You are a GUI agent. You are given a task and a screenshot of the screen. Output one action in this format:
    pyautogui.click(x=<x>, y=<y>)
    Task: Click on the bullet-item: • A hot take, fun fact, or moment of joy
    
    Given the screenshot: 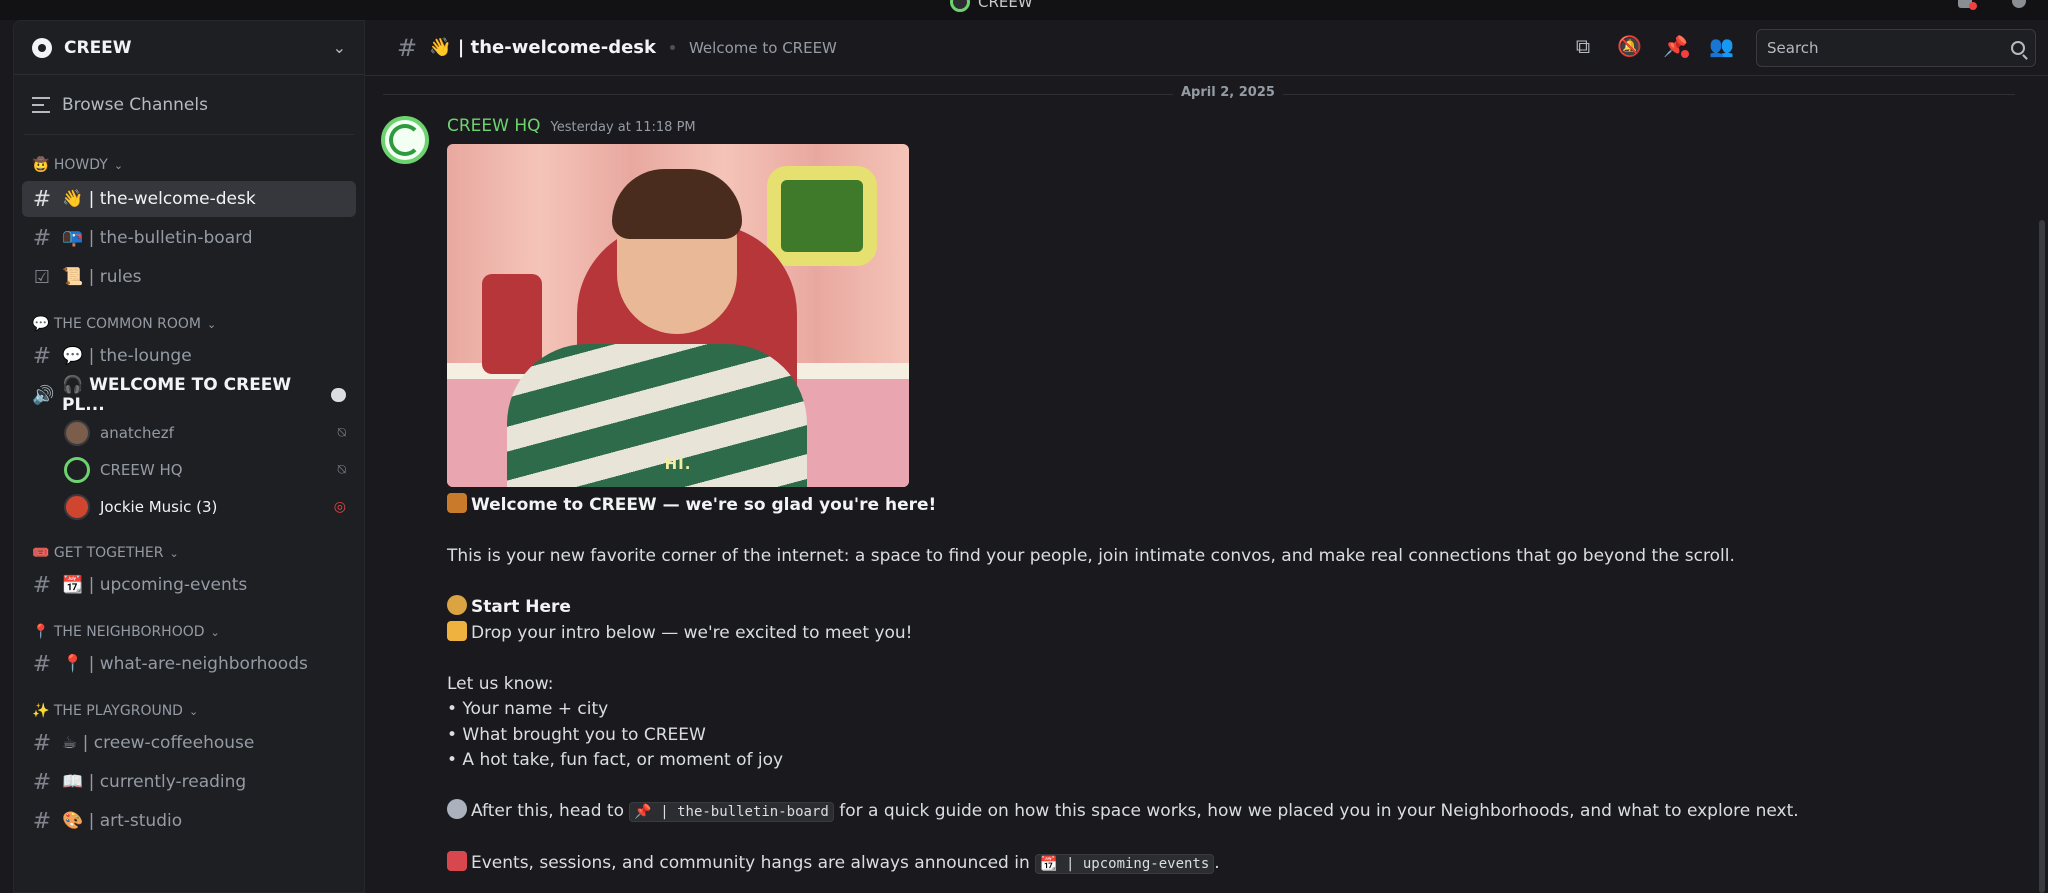 What is the action you would take?
    pyautogui.click(x=615, y=760)
    